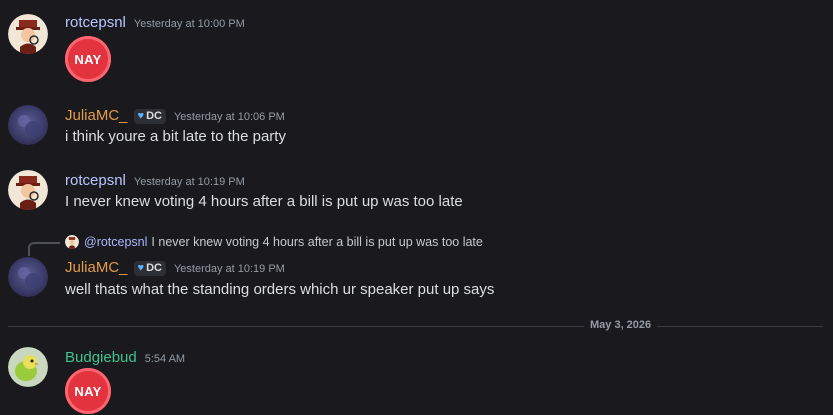 The height and width of the screenshot is (415, 833). Describe the element at coordinates (175, 136) in the screenshot. I see `message-text: i think youre a bit late to the party` at that location.